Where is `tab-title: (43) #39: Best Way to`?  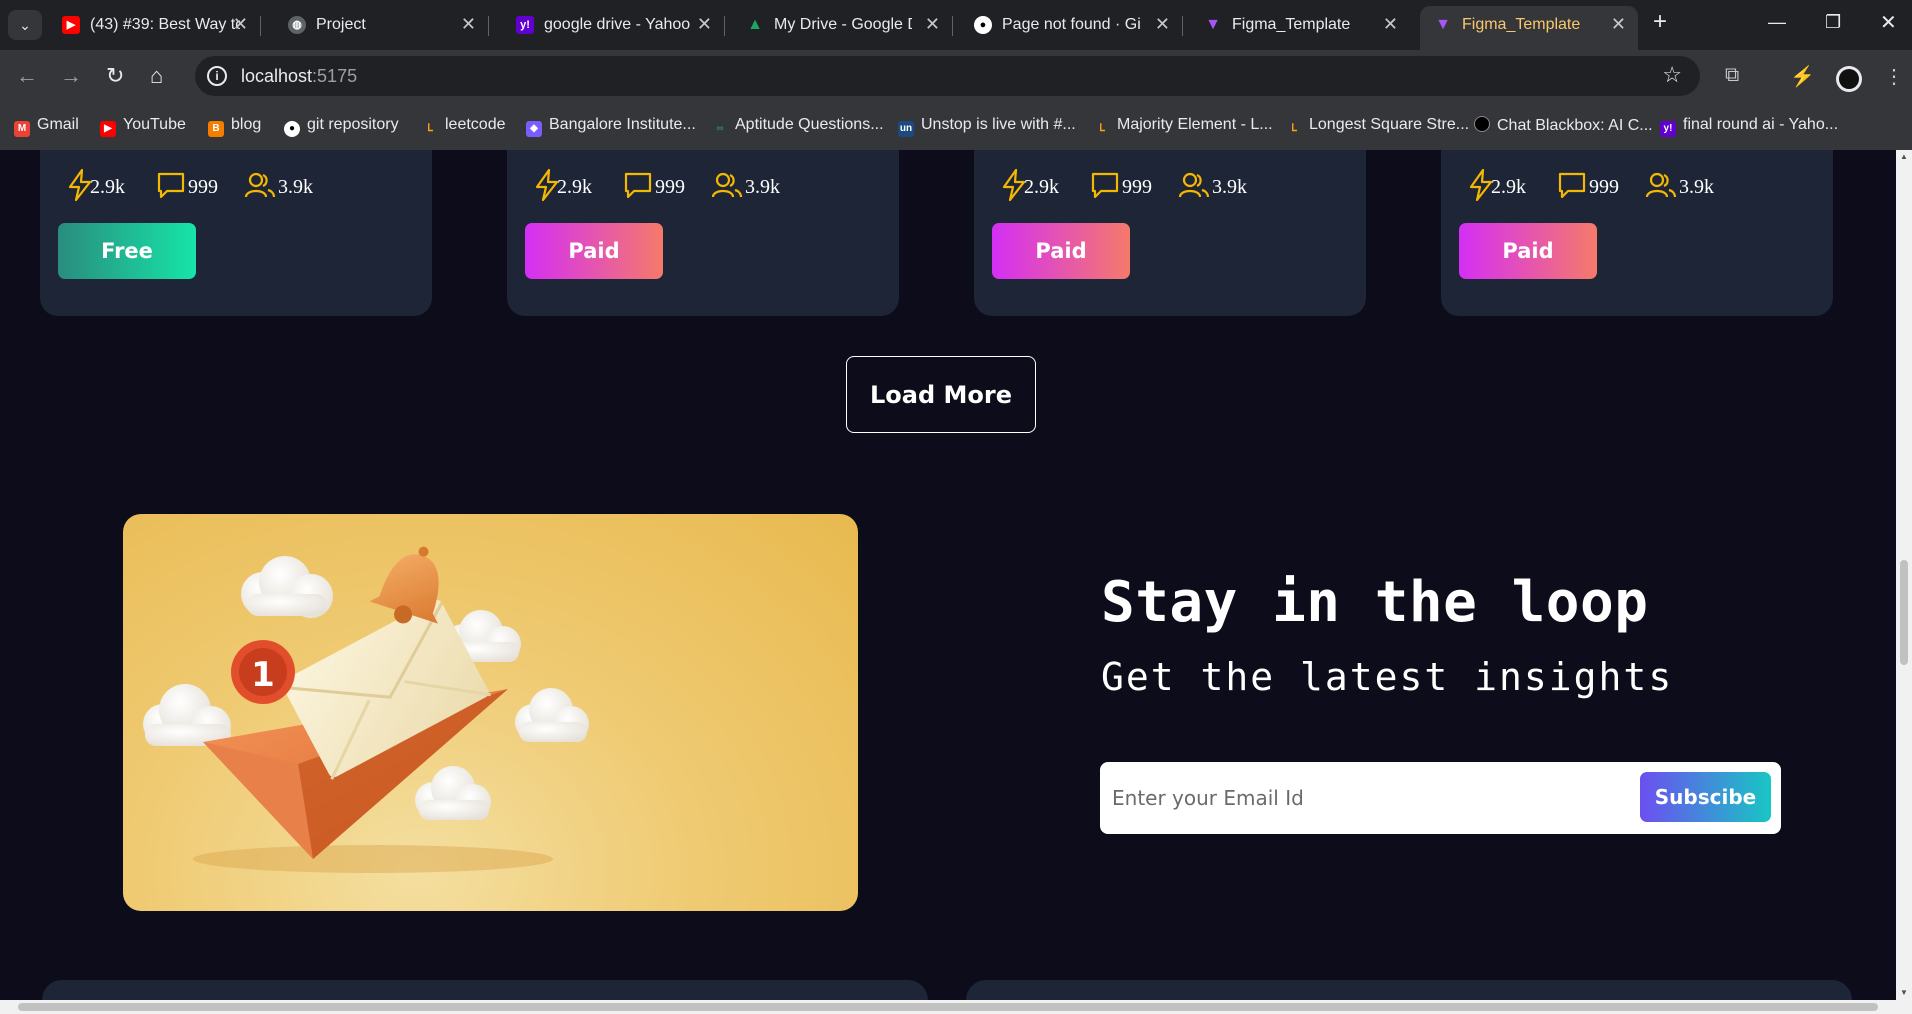
tab-title: (43) #39: Best Way to is located at coordinates (165, 24).